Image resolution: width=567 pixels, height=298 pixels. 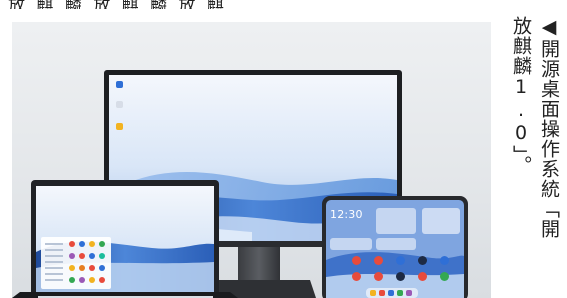 What do you see at coordinates (253, 4) in the screenshot?
I see `cropped-top-text: 放 麒 麟 放 麒 麟 放 麒` at bounding box center [253, 4].